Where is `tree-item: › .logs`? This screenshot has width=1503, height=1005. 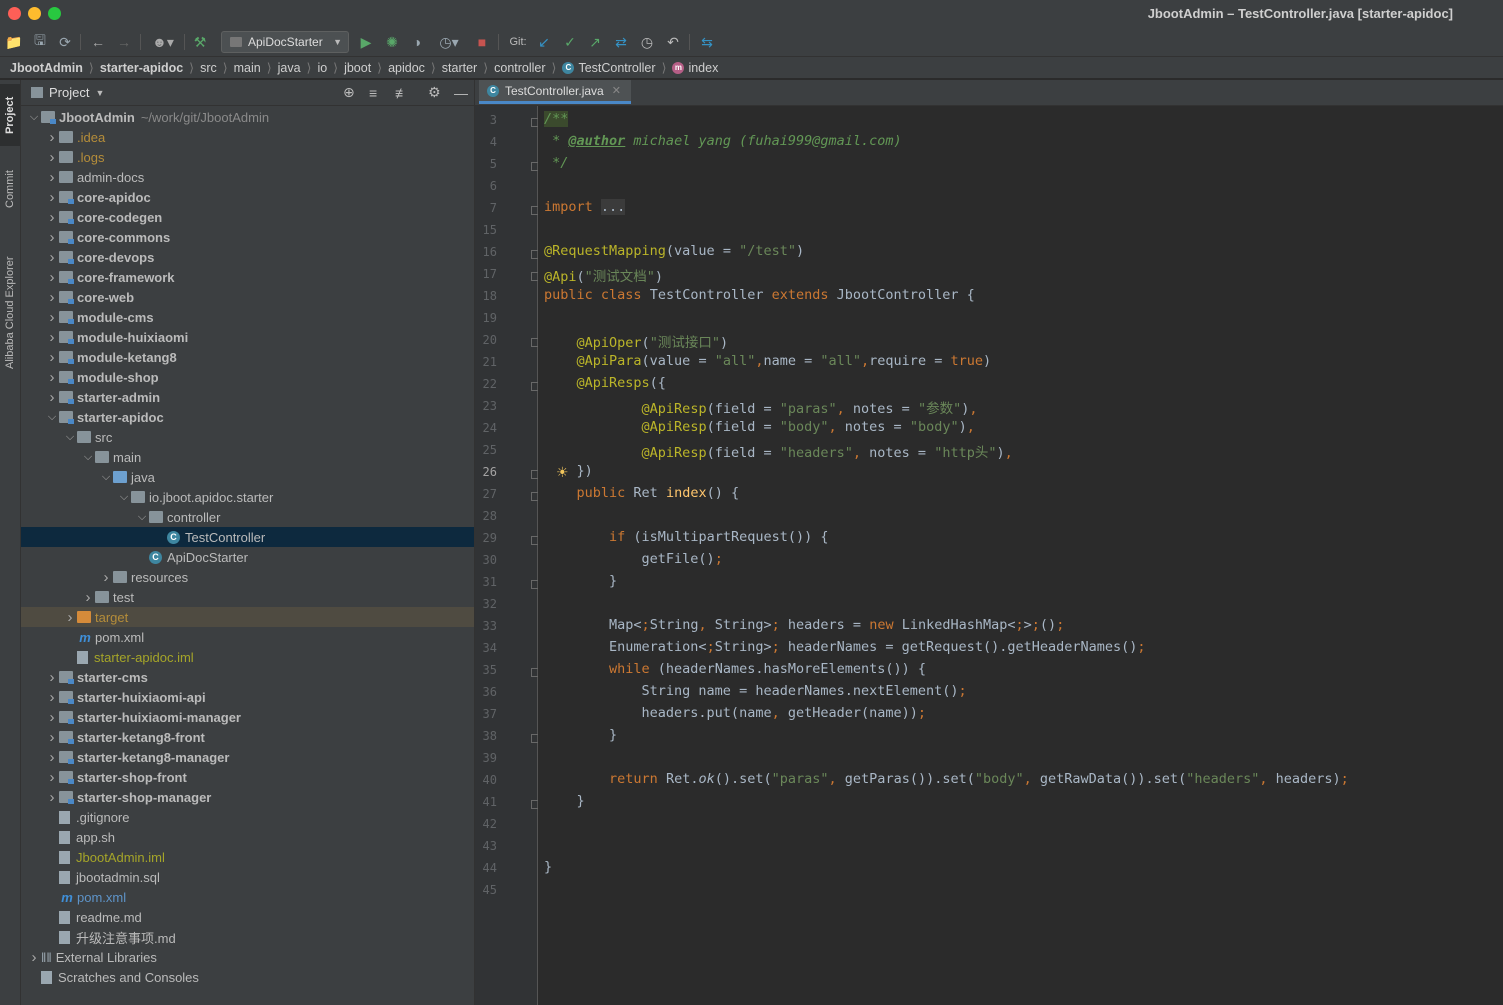
tree-item: › .logs is located at coordinates (247, 157).